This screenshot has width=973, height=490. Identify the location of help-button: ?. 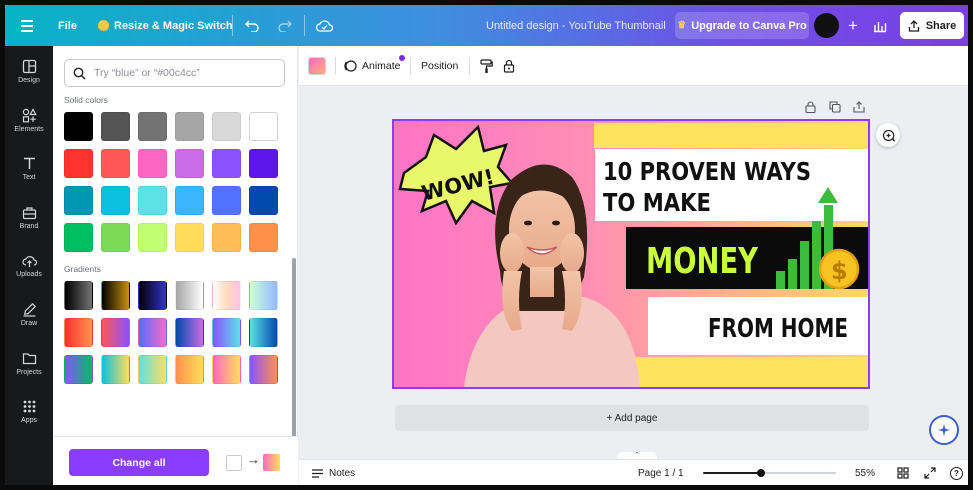
(956, 472).